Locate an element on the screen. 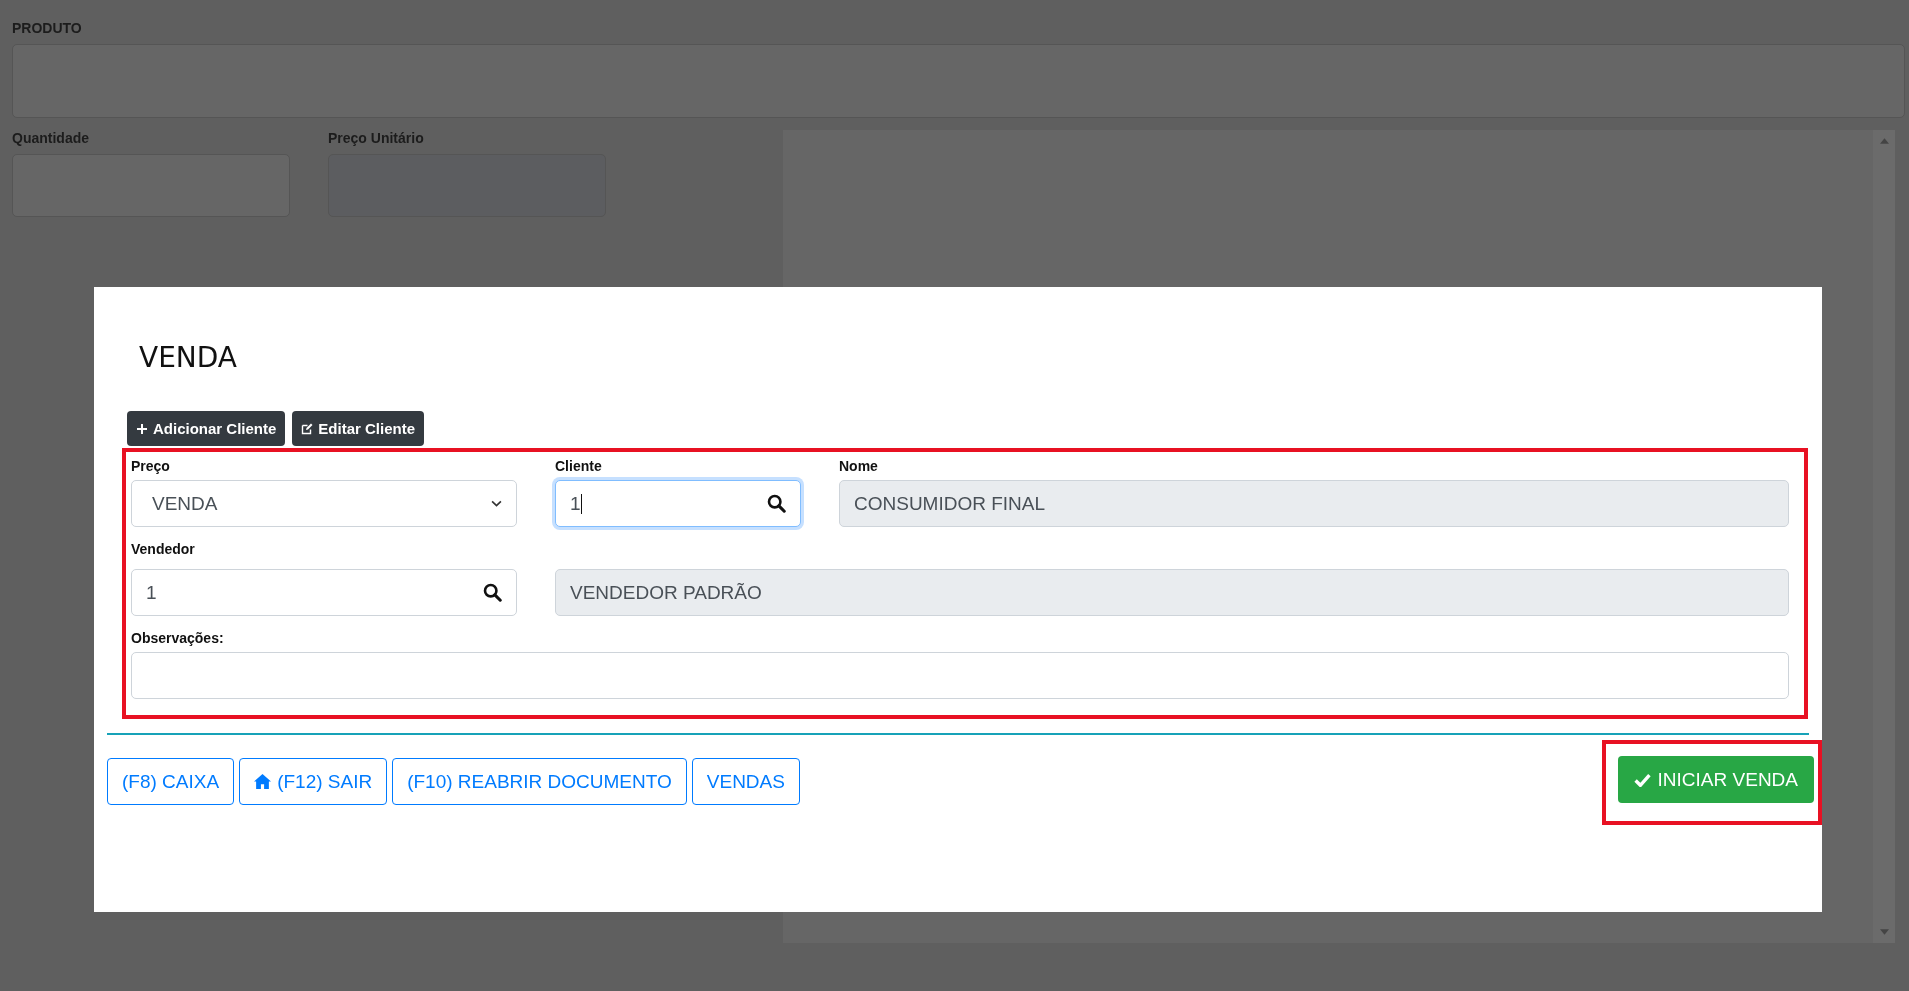  chevron-down-icon is located at coordinates (496, 503).